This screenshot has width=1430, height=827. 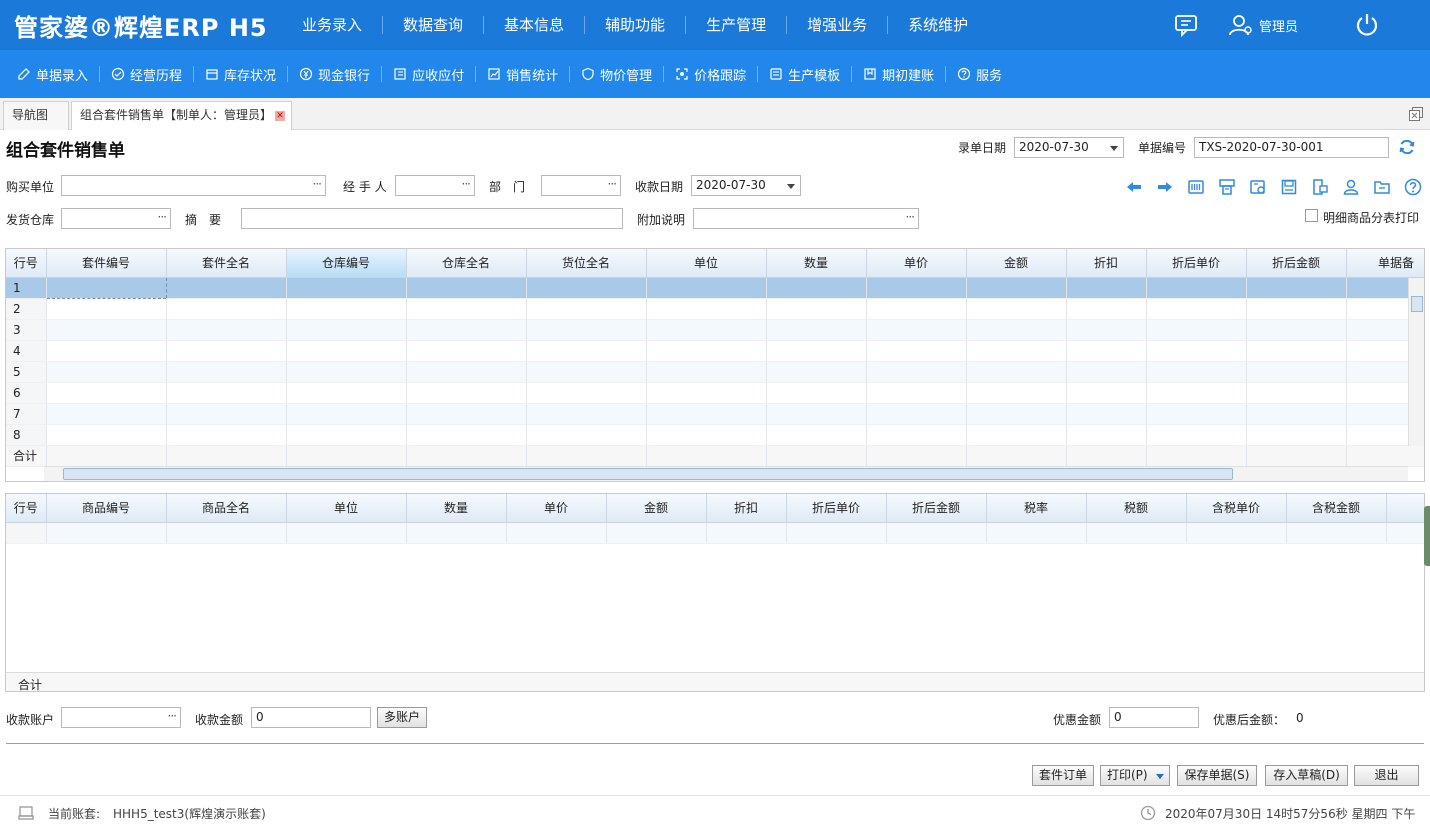 I want to click on table-row: 4, so click(x=715, y=351).